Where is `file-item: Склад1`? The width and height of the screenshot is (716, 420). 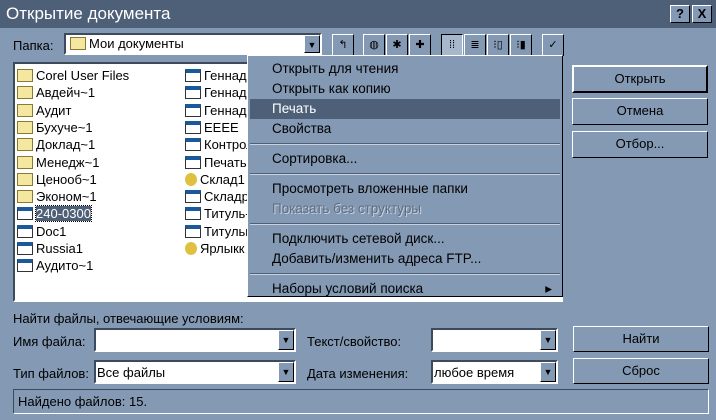
file-item: Склад1 is located at coordinates (215, 180).